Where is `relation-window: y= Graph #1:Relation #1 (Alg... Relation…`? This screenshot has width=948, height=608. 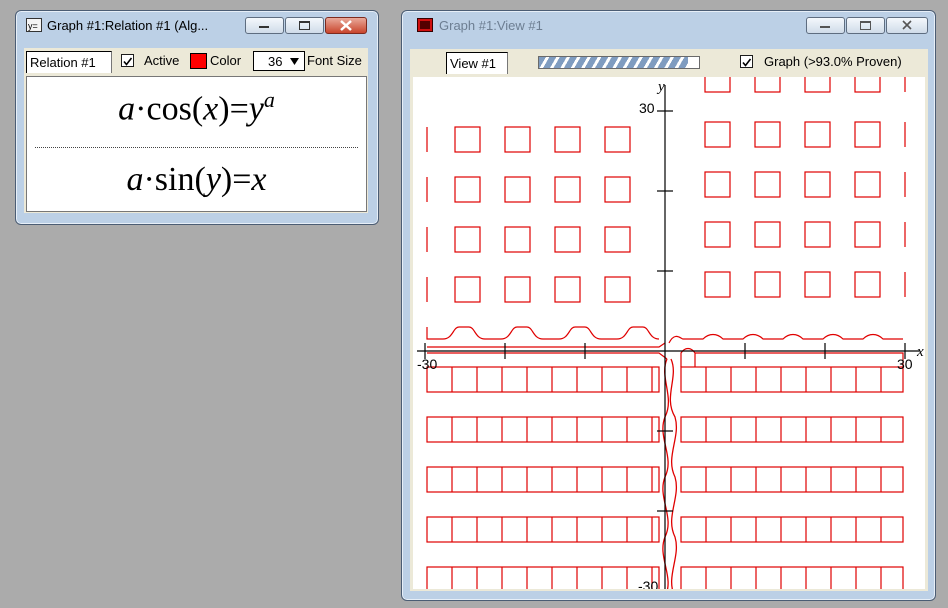
relation-window: y= Graph #1:Relation #1 (Alg... Relation… is located at coordinates (197, 117).